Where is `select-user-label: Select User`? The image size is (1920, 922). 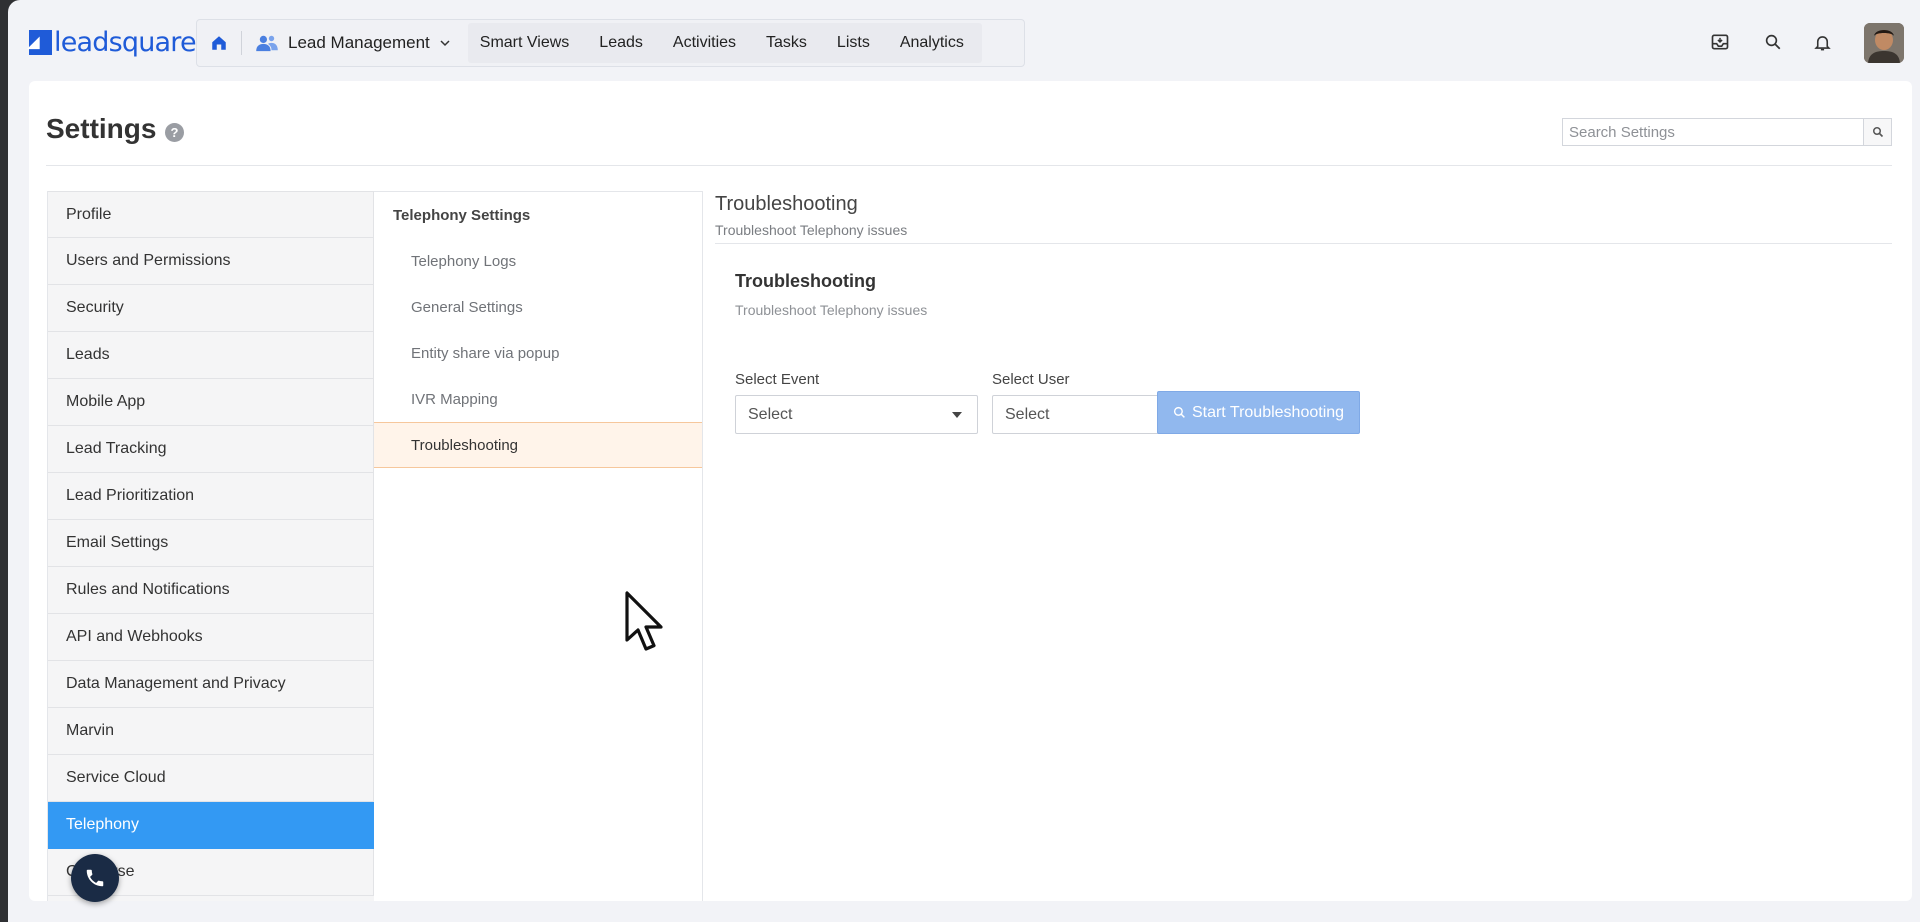 select-user-label: Select User is located at coordinates (1031, 379).